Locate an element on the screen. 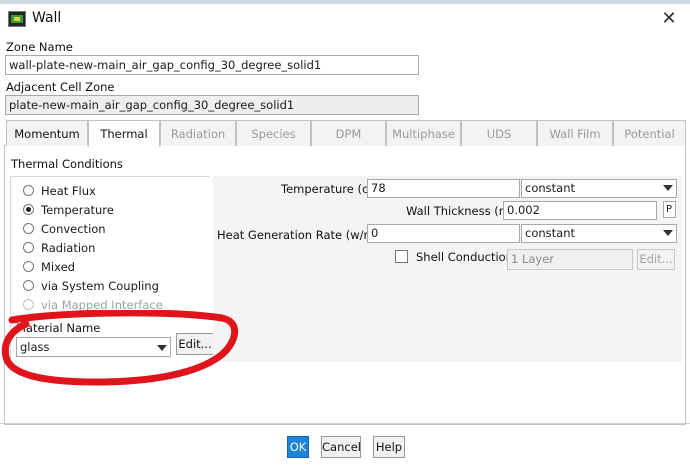 This screenshot has width=690, height=472. material-name-label: Material Name is located at coordinates (58, 328).